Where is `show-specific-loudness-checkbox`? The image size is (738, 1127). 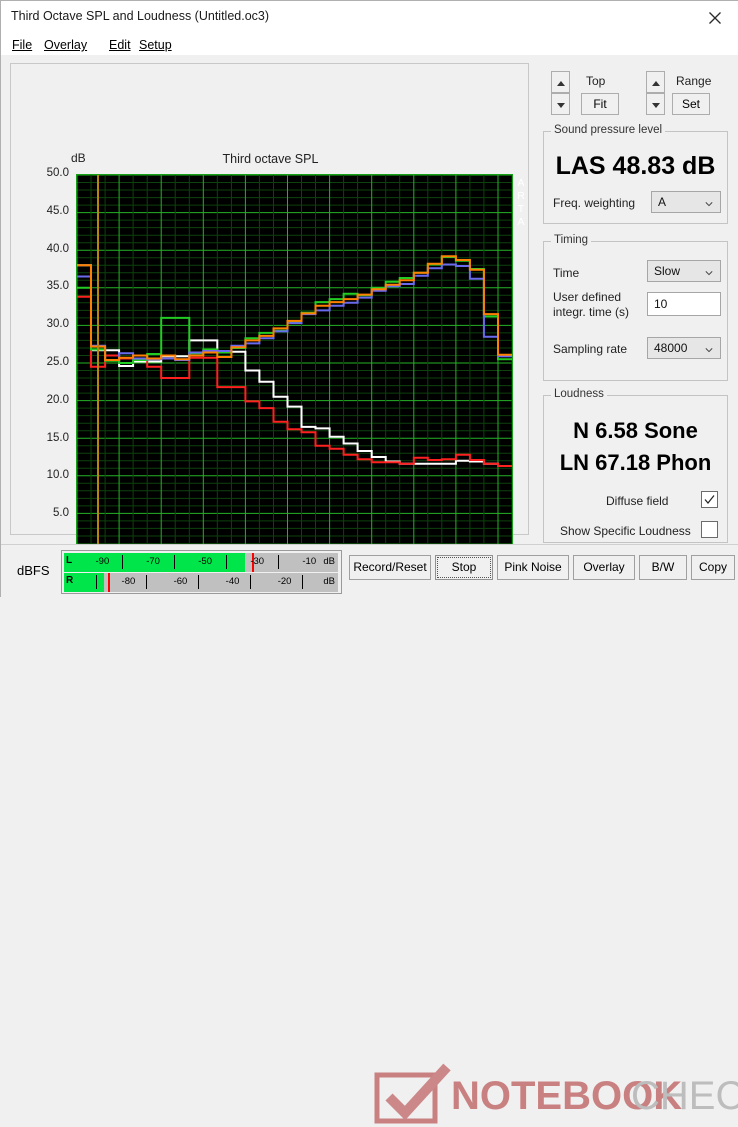
show-specific-loudness-checkbox is located at coordinates (709, 529).